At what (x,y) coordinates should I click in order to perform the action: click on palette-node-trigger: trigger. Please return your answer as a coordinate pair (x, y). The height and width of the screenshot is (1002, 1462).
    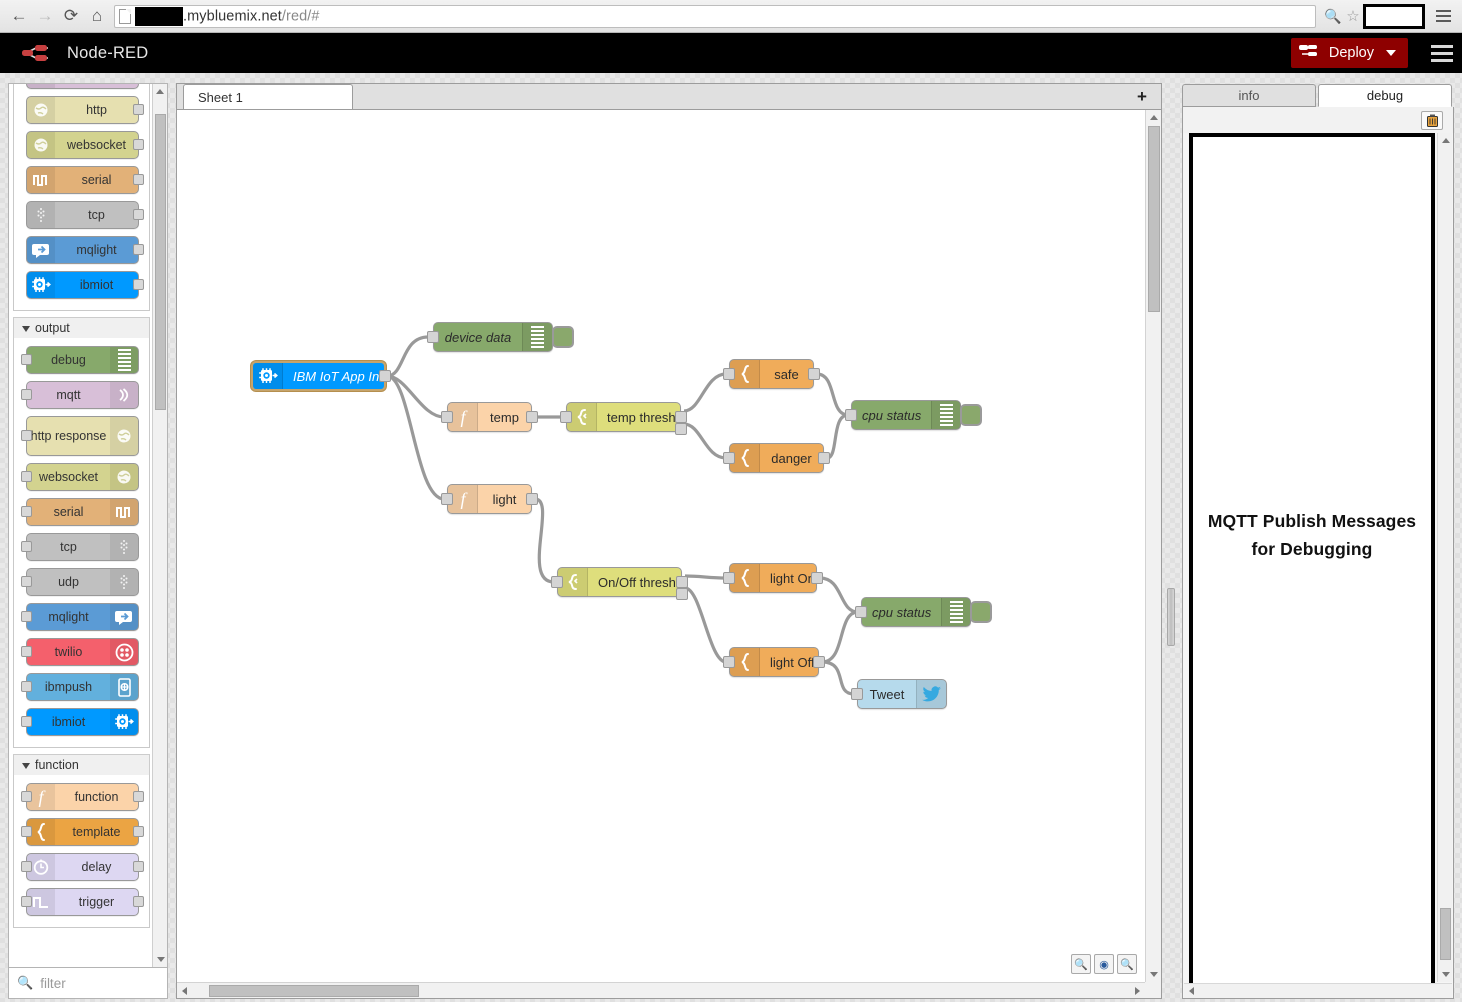
    Looking at the image, I should click on (82, 902).